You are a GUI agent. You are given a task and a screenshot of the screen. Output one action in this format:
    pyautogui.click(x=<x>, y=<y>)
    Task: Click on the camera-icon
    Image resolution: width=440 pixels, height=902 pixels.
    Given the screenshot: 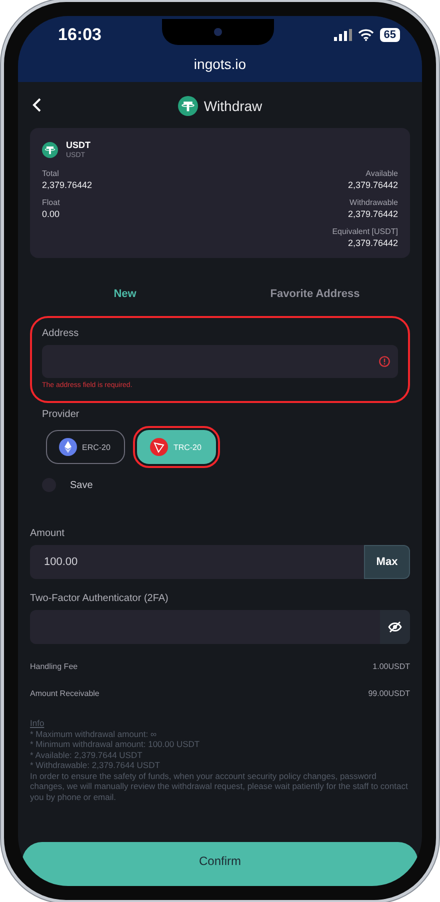 What is the action you would take?
    pyautogui.click(x=218, y=32)
    